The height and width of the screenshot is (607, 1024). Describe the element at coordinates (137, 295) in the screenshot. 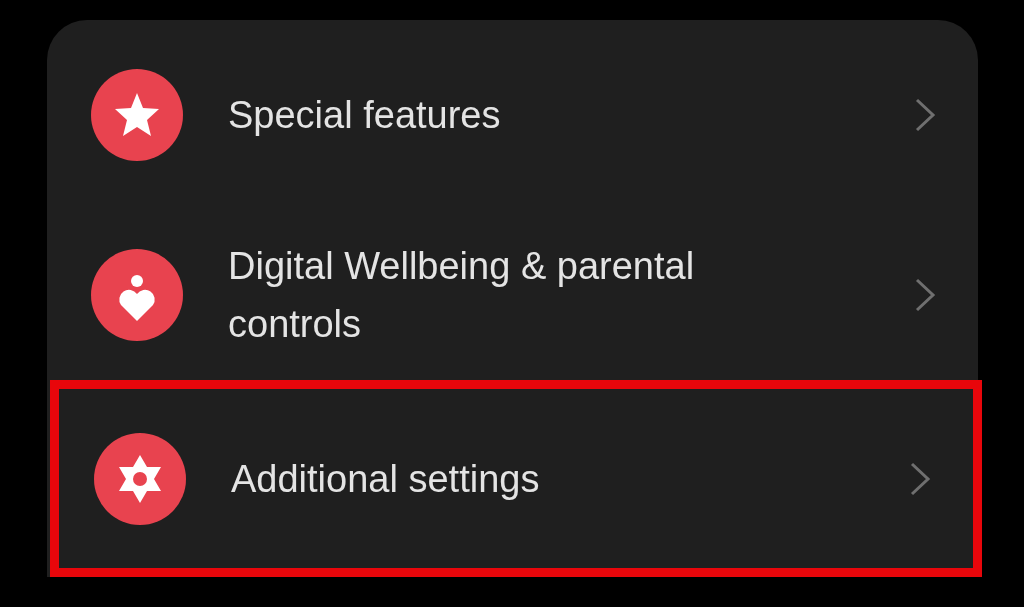

I see `heart-person-icon` at that location.